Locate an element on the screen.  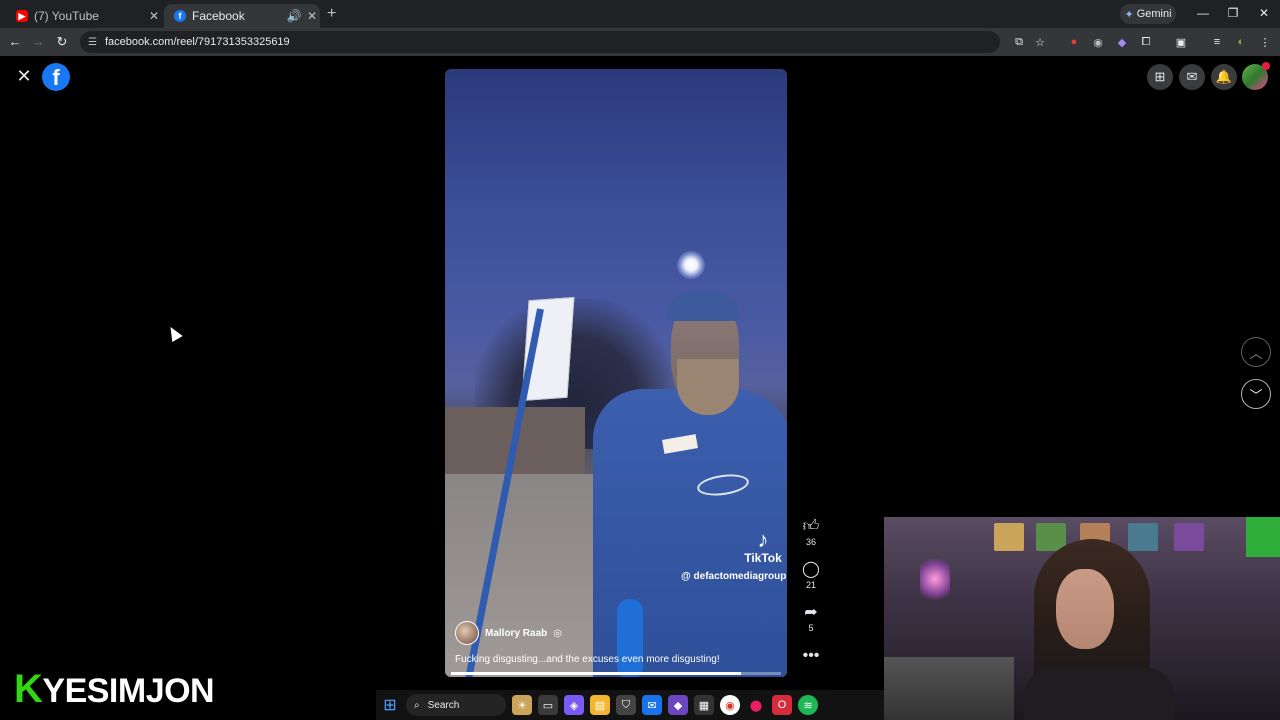
reload-button: ↻ is located at coordinates (62, 42).